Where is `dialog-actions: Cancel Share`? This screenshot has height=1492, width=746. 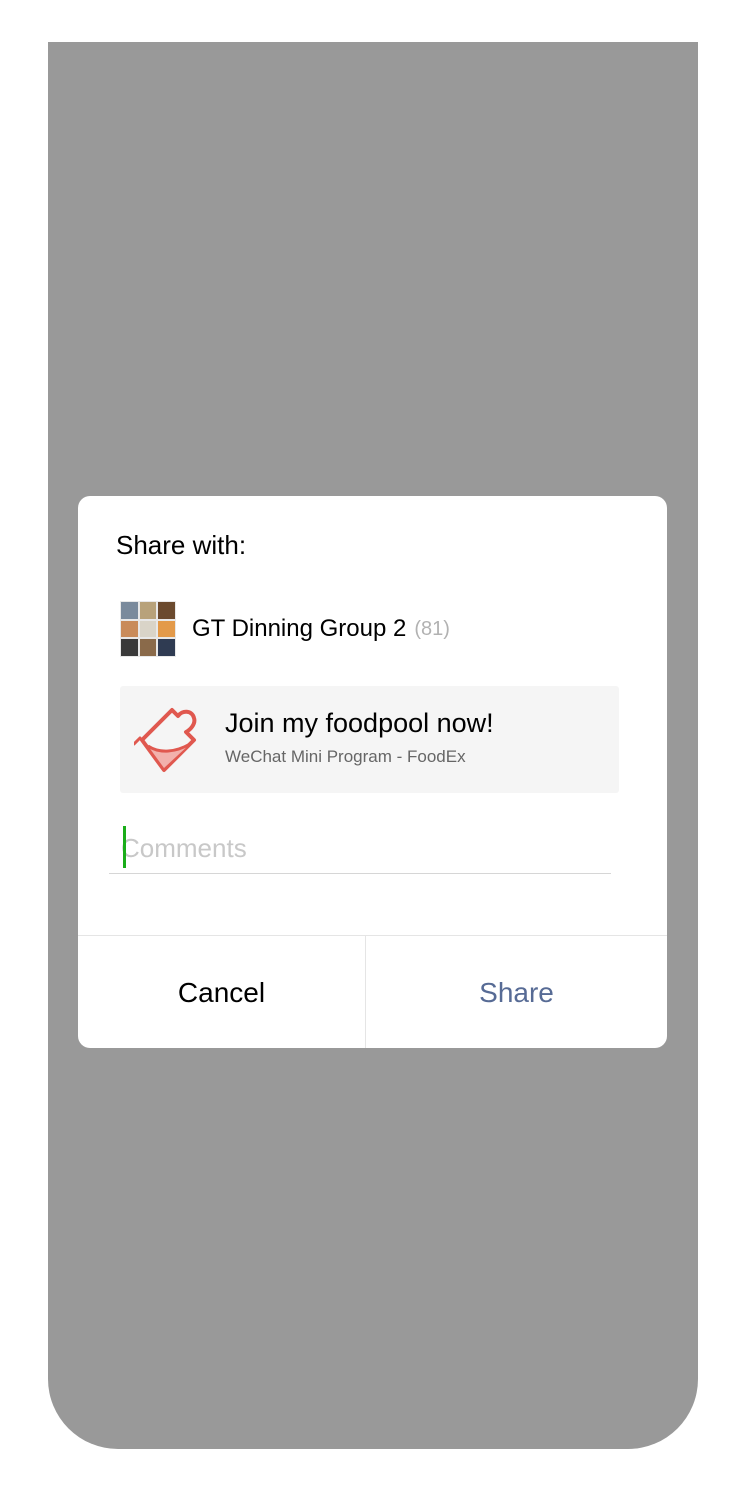 dialog-actions: Cancel Share is located at coordinates (372, 991).